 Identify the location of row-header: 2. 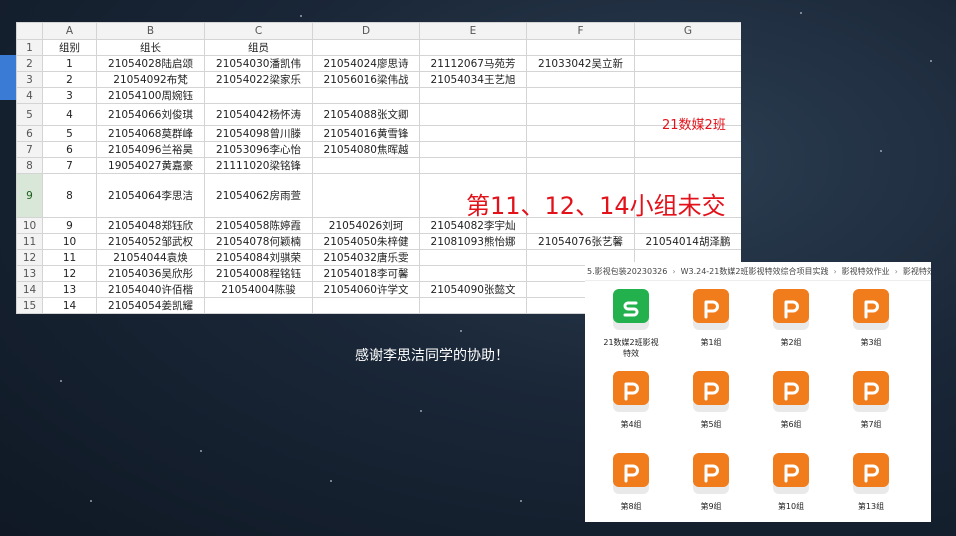
(29, 63).